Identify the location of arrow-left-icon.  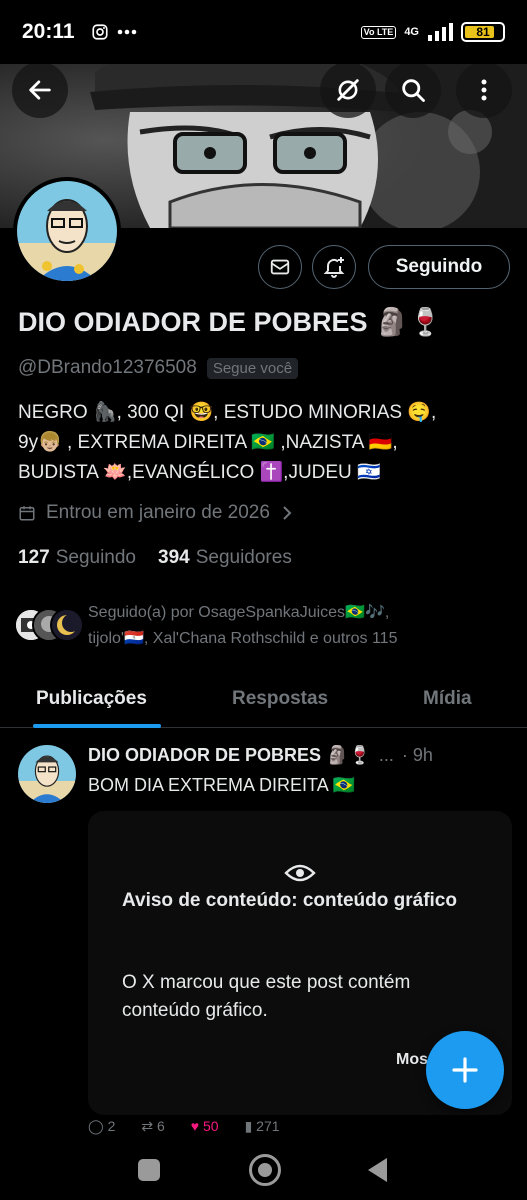
(40, 90).